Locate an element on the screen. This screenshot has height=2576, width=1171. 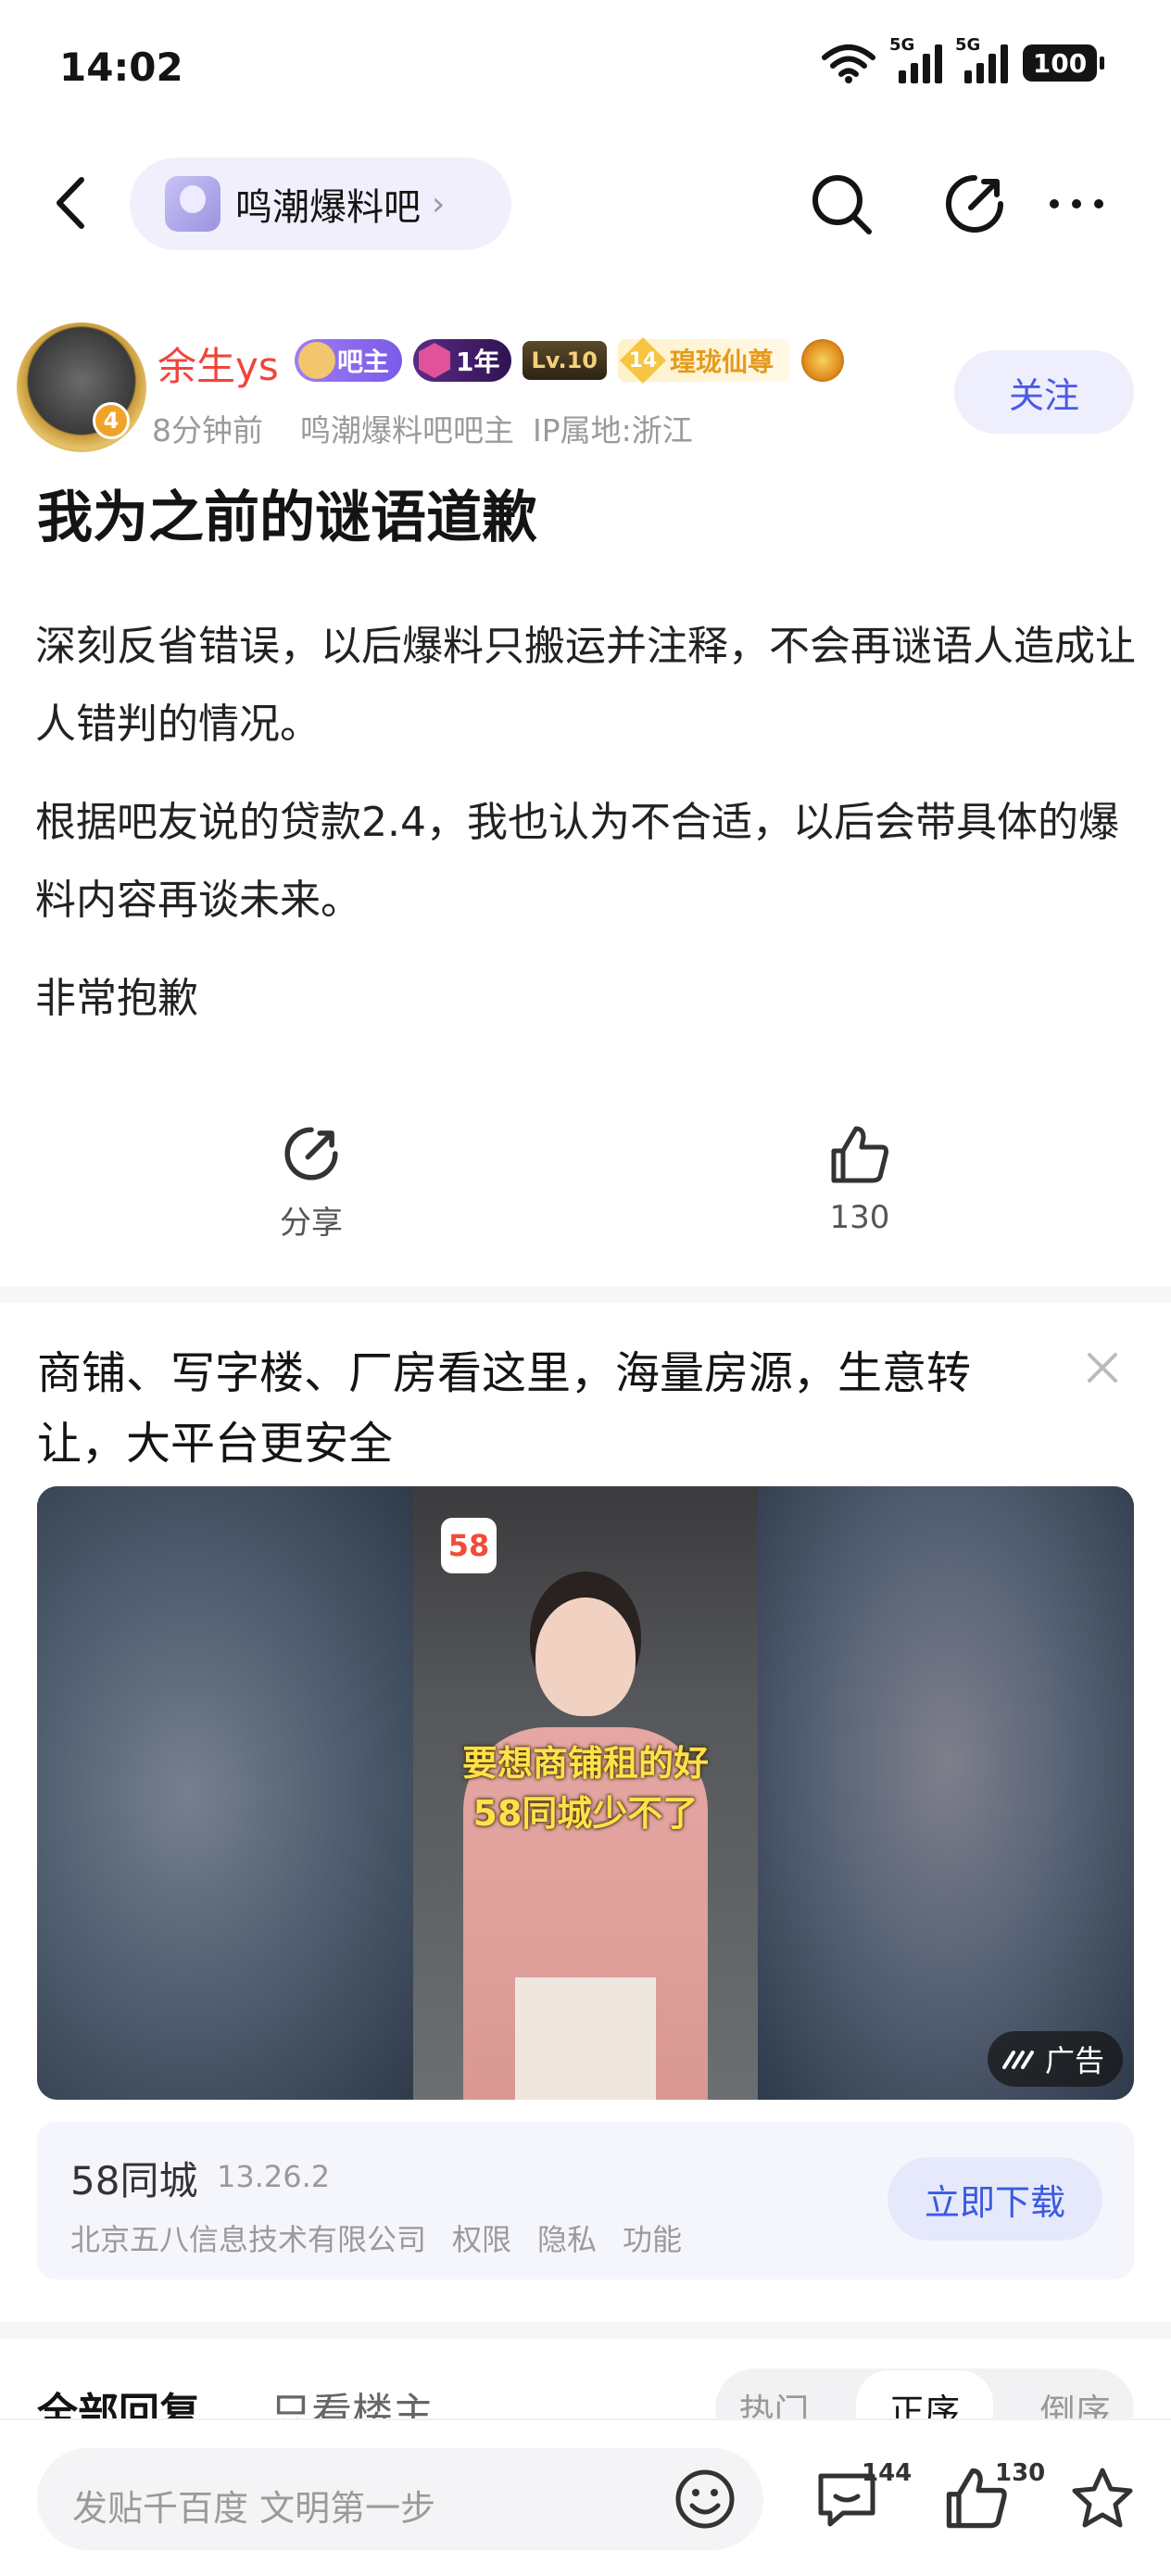
post-paragraph: 根据吧友说的贷款2.4，我也认为不合适，以后会带具体的爆料内容再谈未来。 is located at coordinates (577, 861).